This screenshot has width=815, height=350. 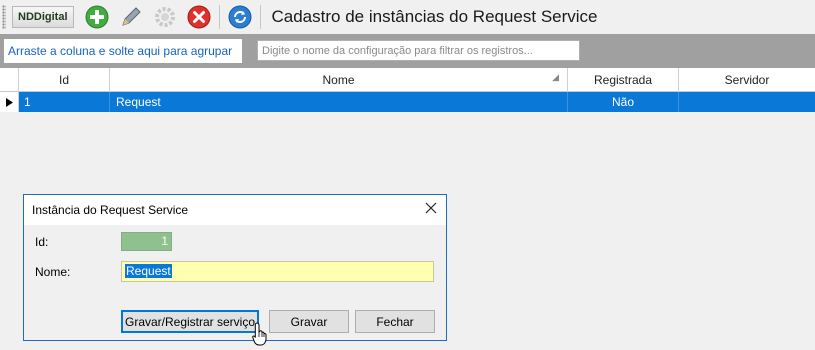 What do you see at coordinates (431, 208) in the screenshot?
I see `close-icon` at bounding box center [431, 208].